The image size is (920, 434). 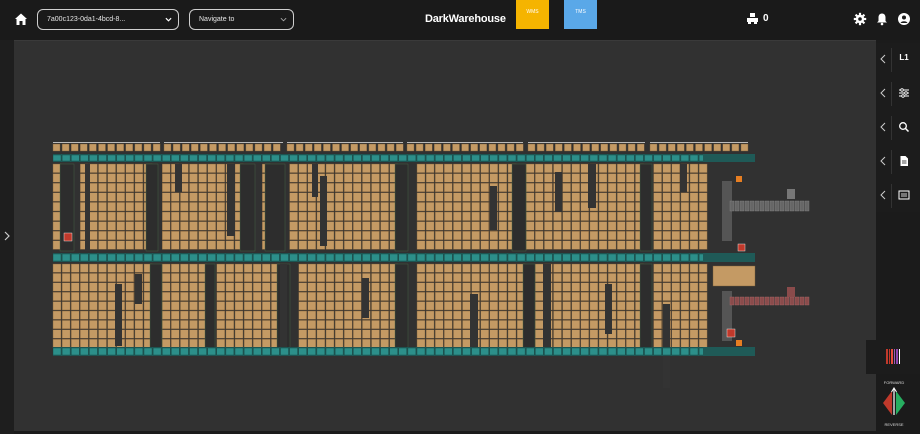 What do you see at coordinates (898, 162) in the screenshot?
I see `document-tool` at bounding box center [898, 162].